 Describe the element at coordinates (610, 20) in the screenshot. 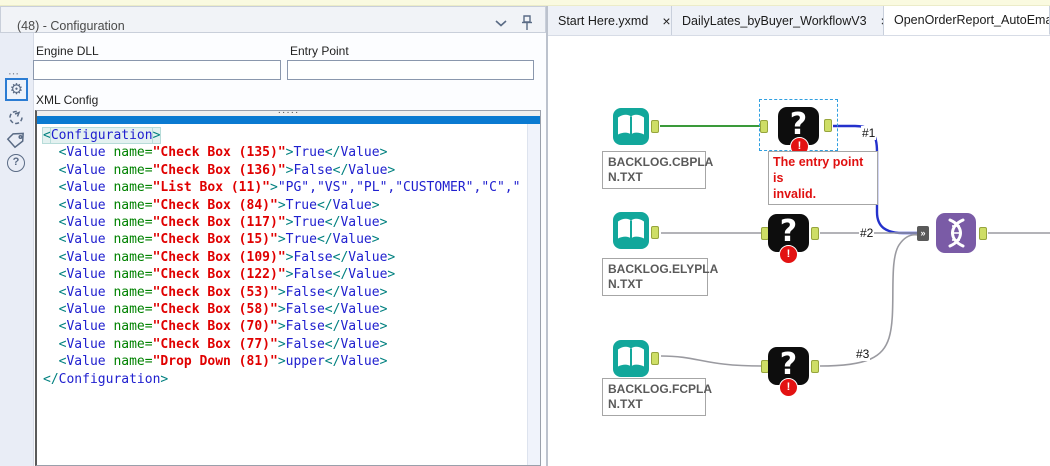

I see `tab-start-here: Start Here.yxmd ×` at that location.